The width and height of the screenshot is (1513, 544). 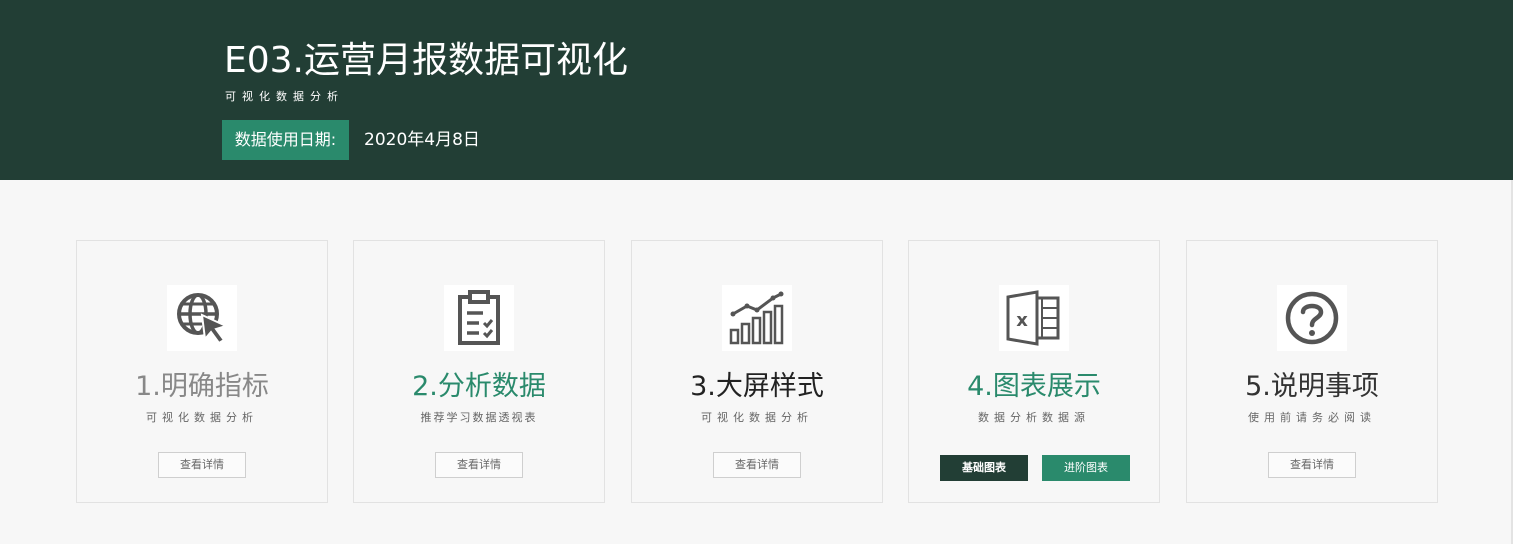 I want to click on card-title: 1.明确指标, so click(x=202, y=386).